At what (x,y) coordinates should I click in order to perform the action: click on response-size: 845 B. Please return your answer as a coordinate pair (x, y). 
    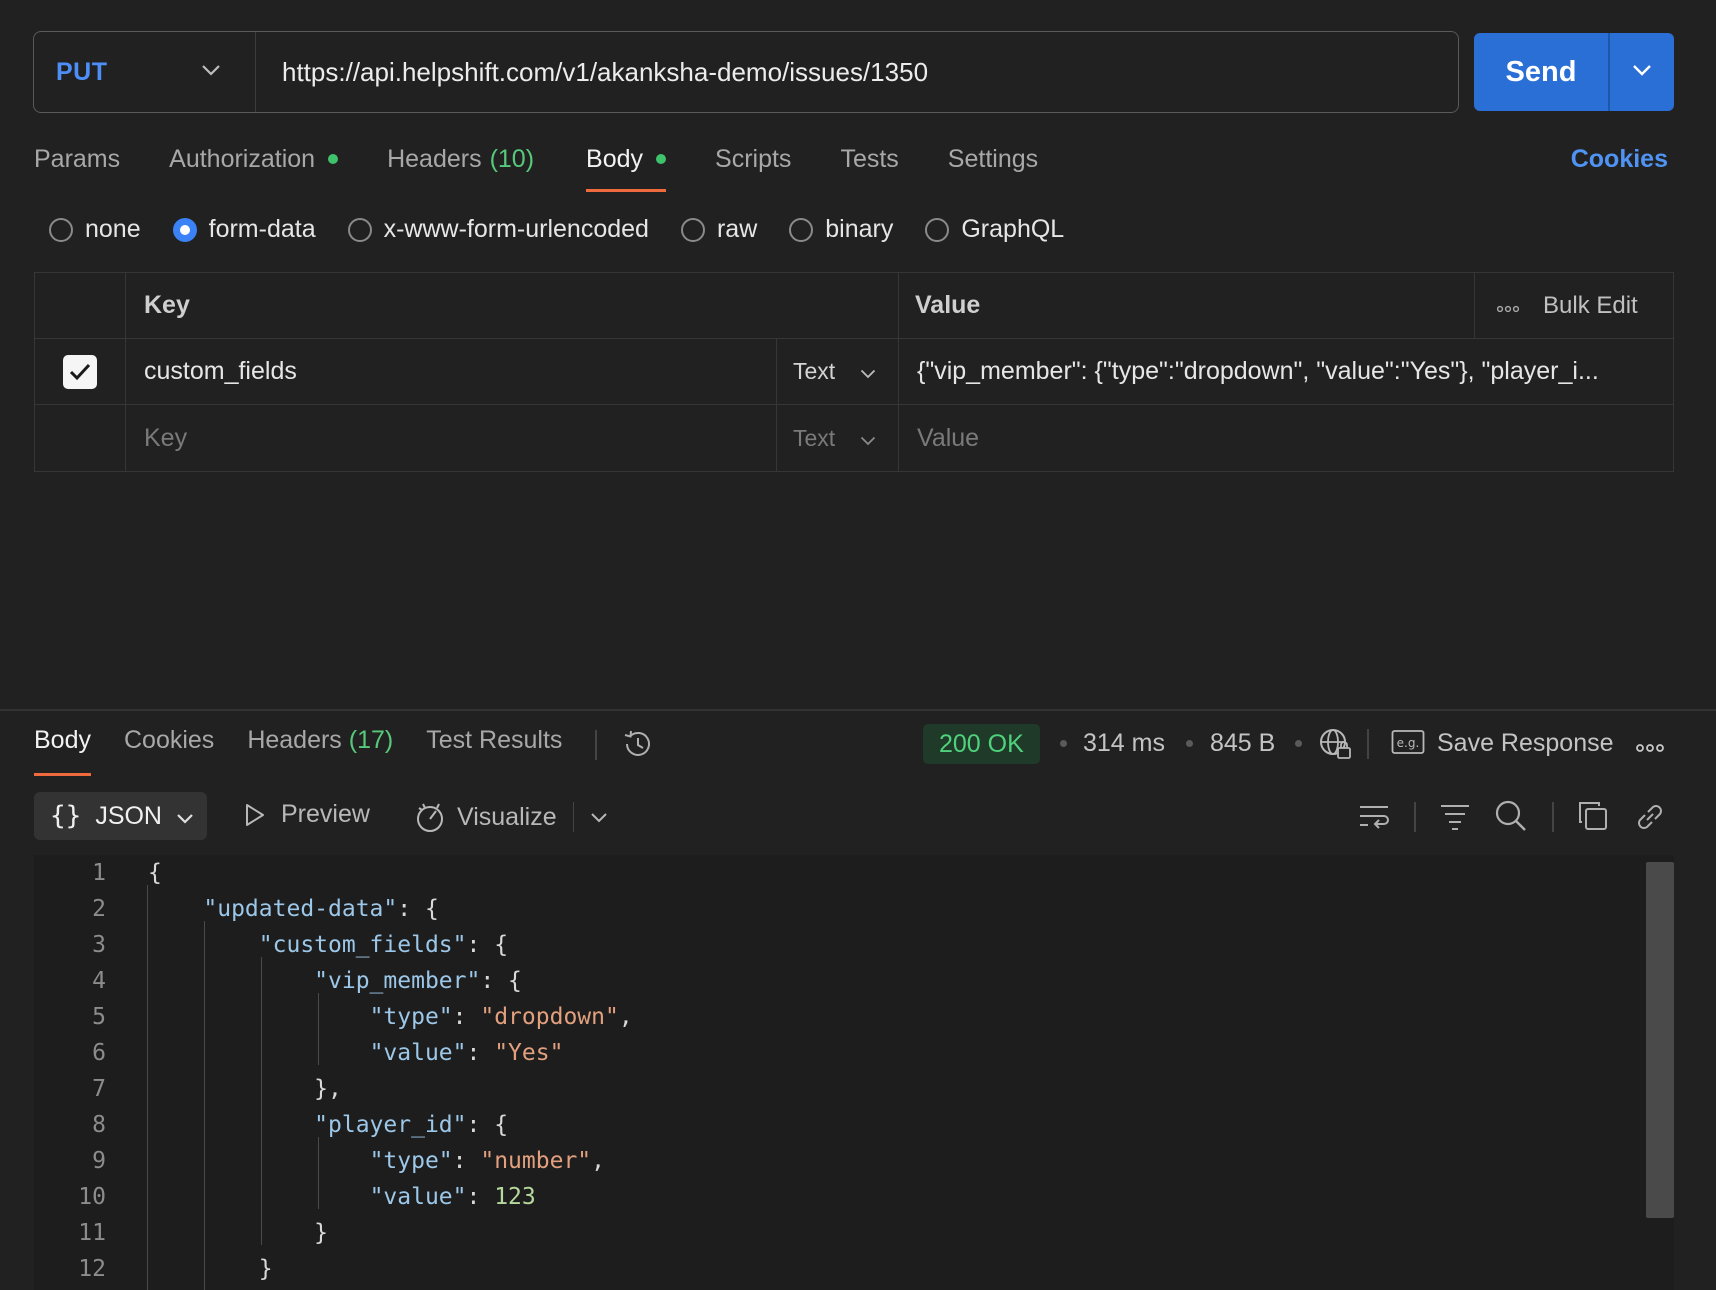
    Looking at the image, I should click on (1242, 743).